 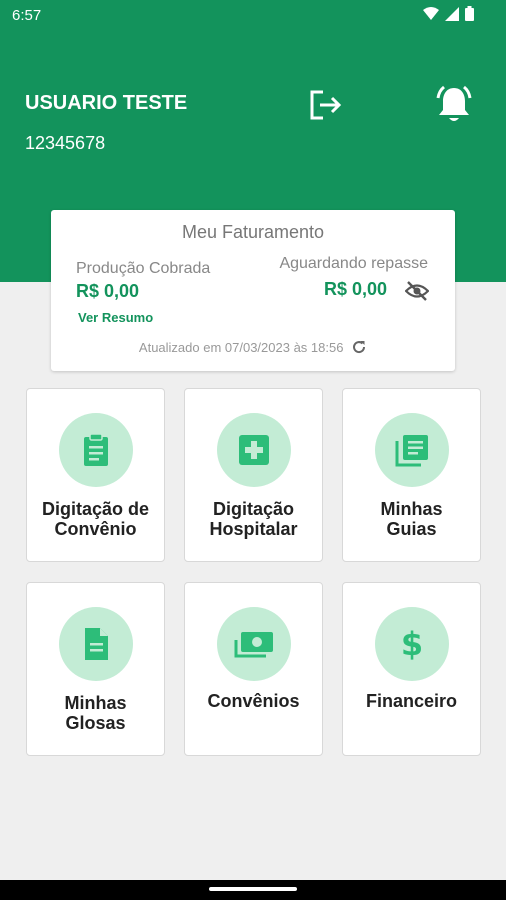 I want to click on tile-financeiro: $ Financeiro, so click(x=411, y=669).